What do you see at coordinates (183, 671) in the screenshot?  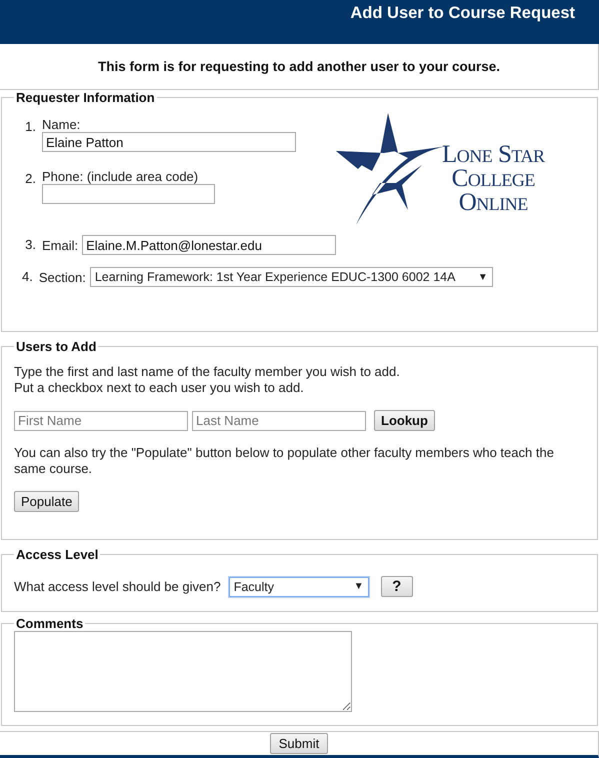 I see `comments-field` at bounding box center [183, 671].